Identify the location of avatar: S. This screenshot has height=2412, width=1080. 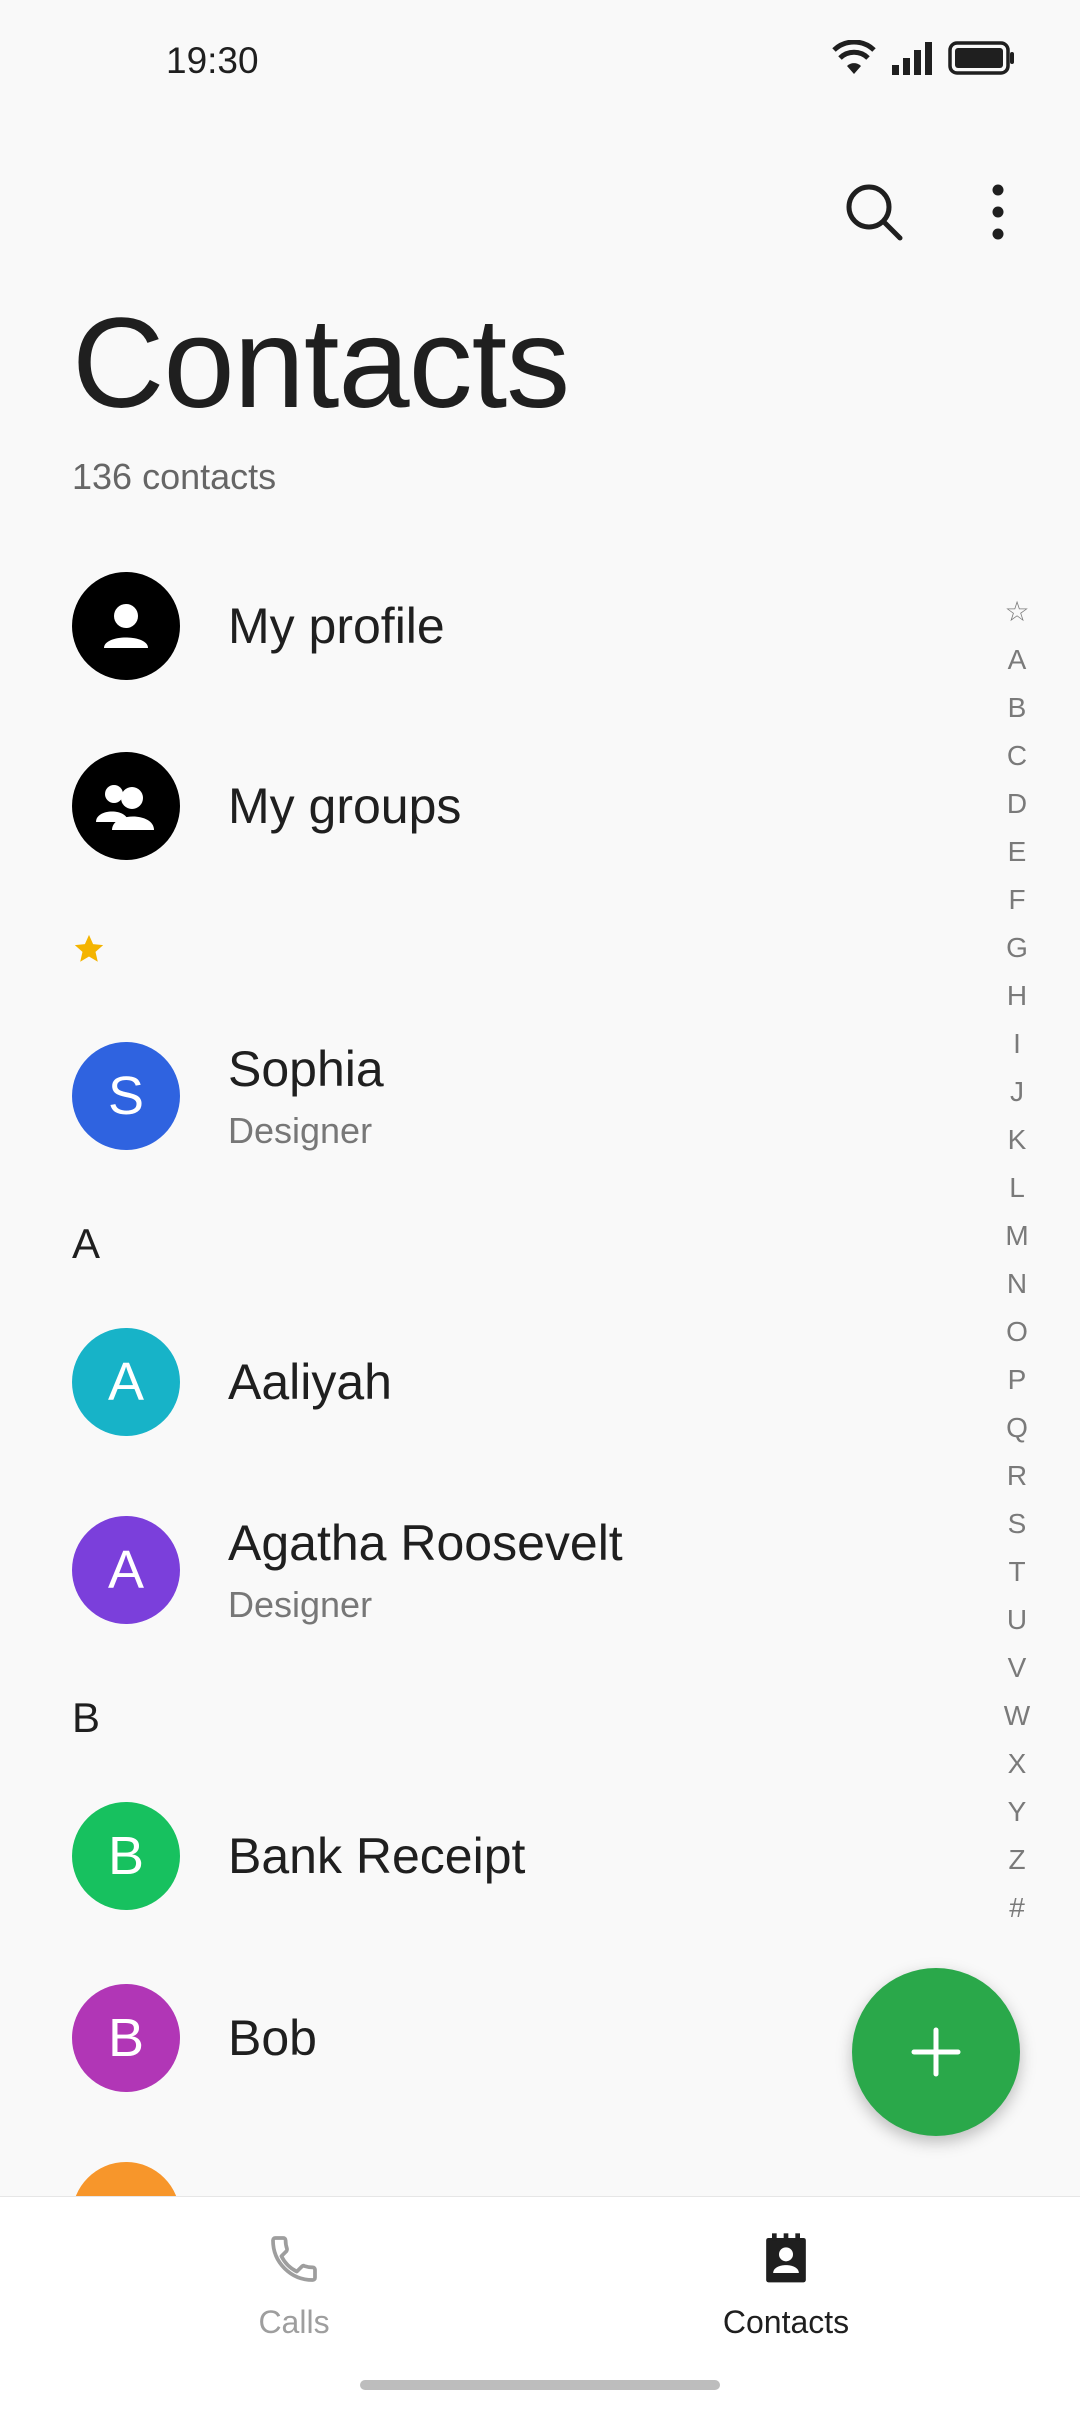
(126, 1096).